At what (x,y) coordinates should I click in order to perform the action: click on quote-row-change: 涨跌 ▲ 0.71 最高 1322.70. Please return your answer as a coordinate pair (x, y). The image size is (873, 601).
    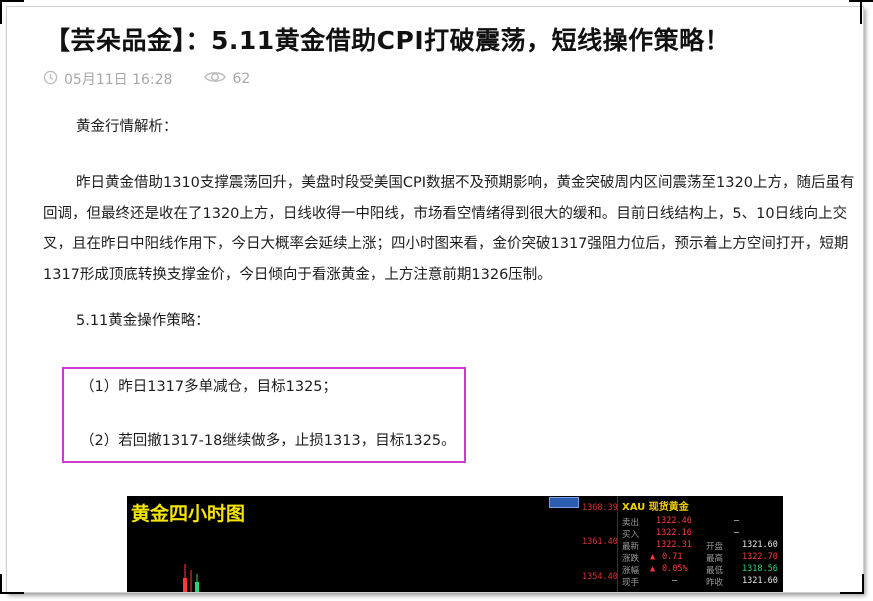
    Looking at the image, I should click on (700, 558).